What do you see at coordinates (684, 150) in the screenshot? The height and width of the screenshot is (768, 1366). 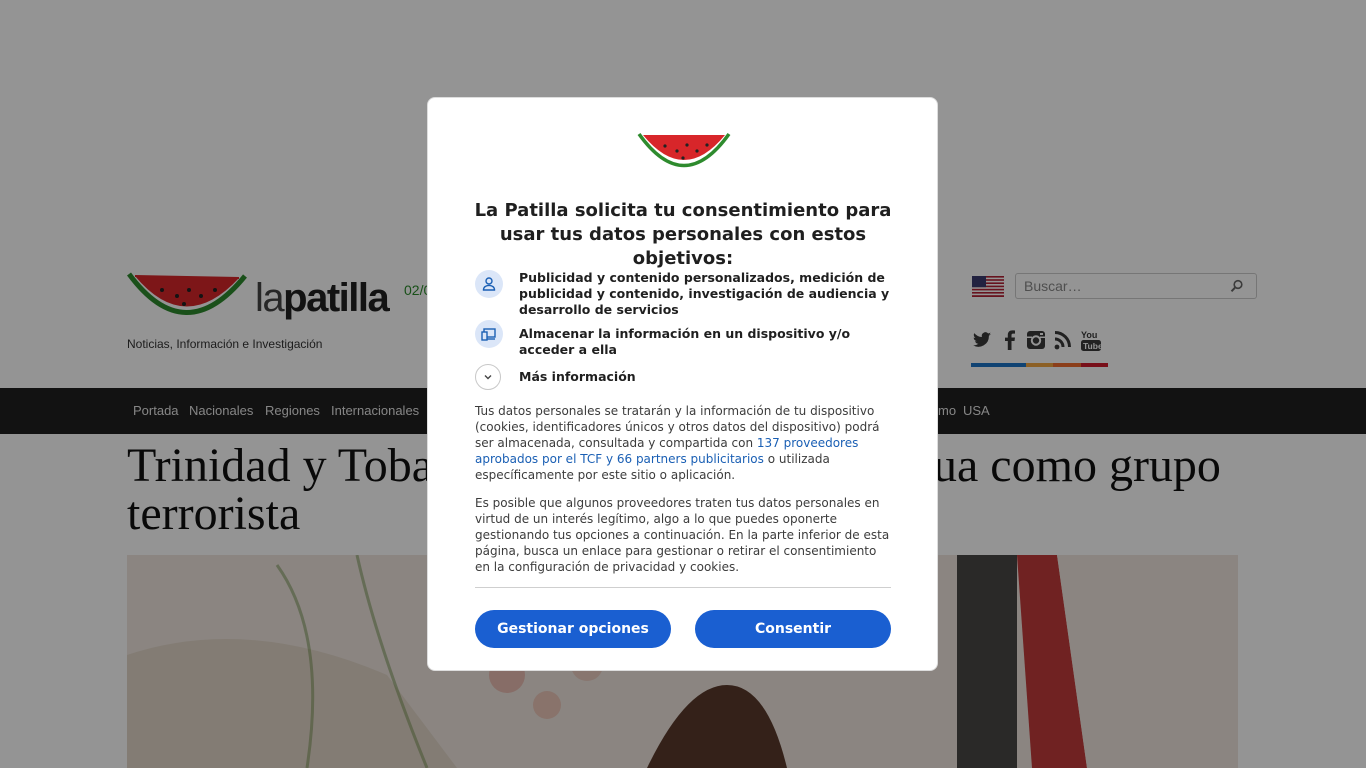 I see `watermelon-logo-icon` at bounding box center [684, 150].